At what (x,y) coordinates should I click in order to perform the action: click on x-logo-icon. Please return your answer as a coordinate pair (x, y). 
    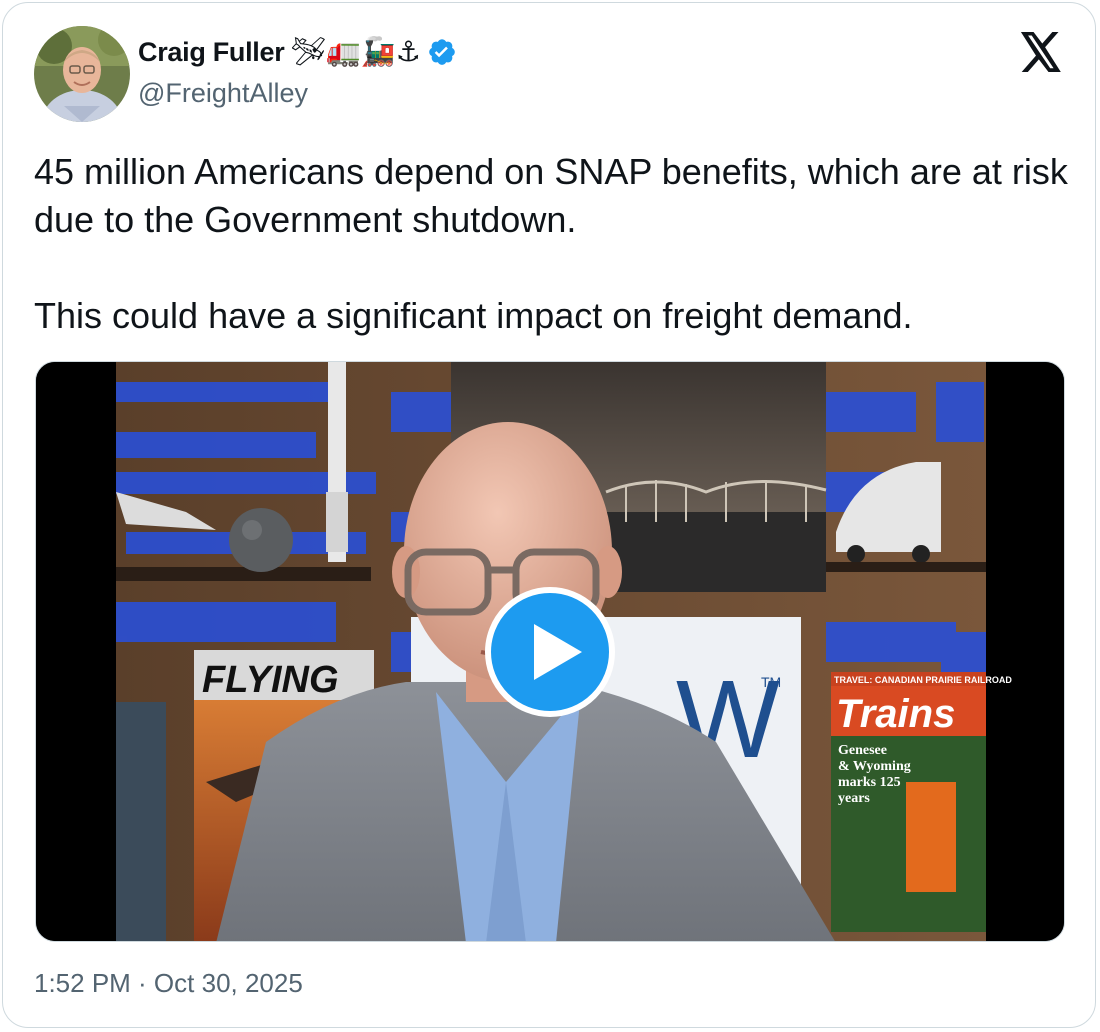
    Looking at the image, I should click on (1041, 52).